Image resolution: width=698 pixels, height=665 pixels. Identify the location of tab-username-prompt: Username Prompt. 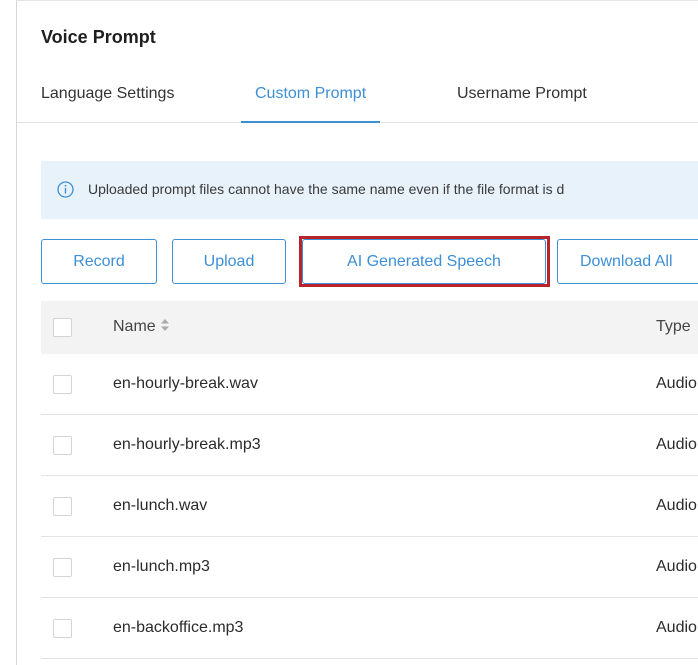
(522, 104).